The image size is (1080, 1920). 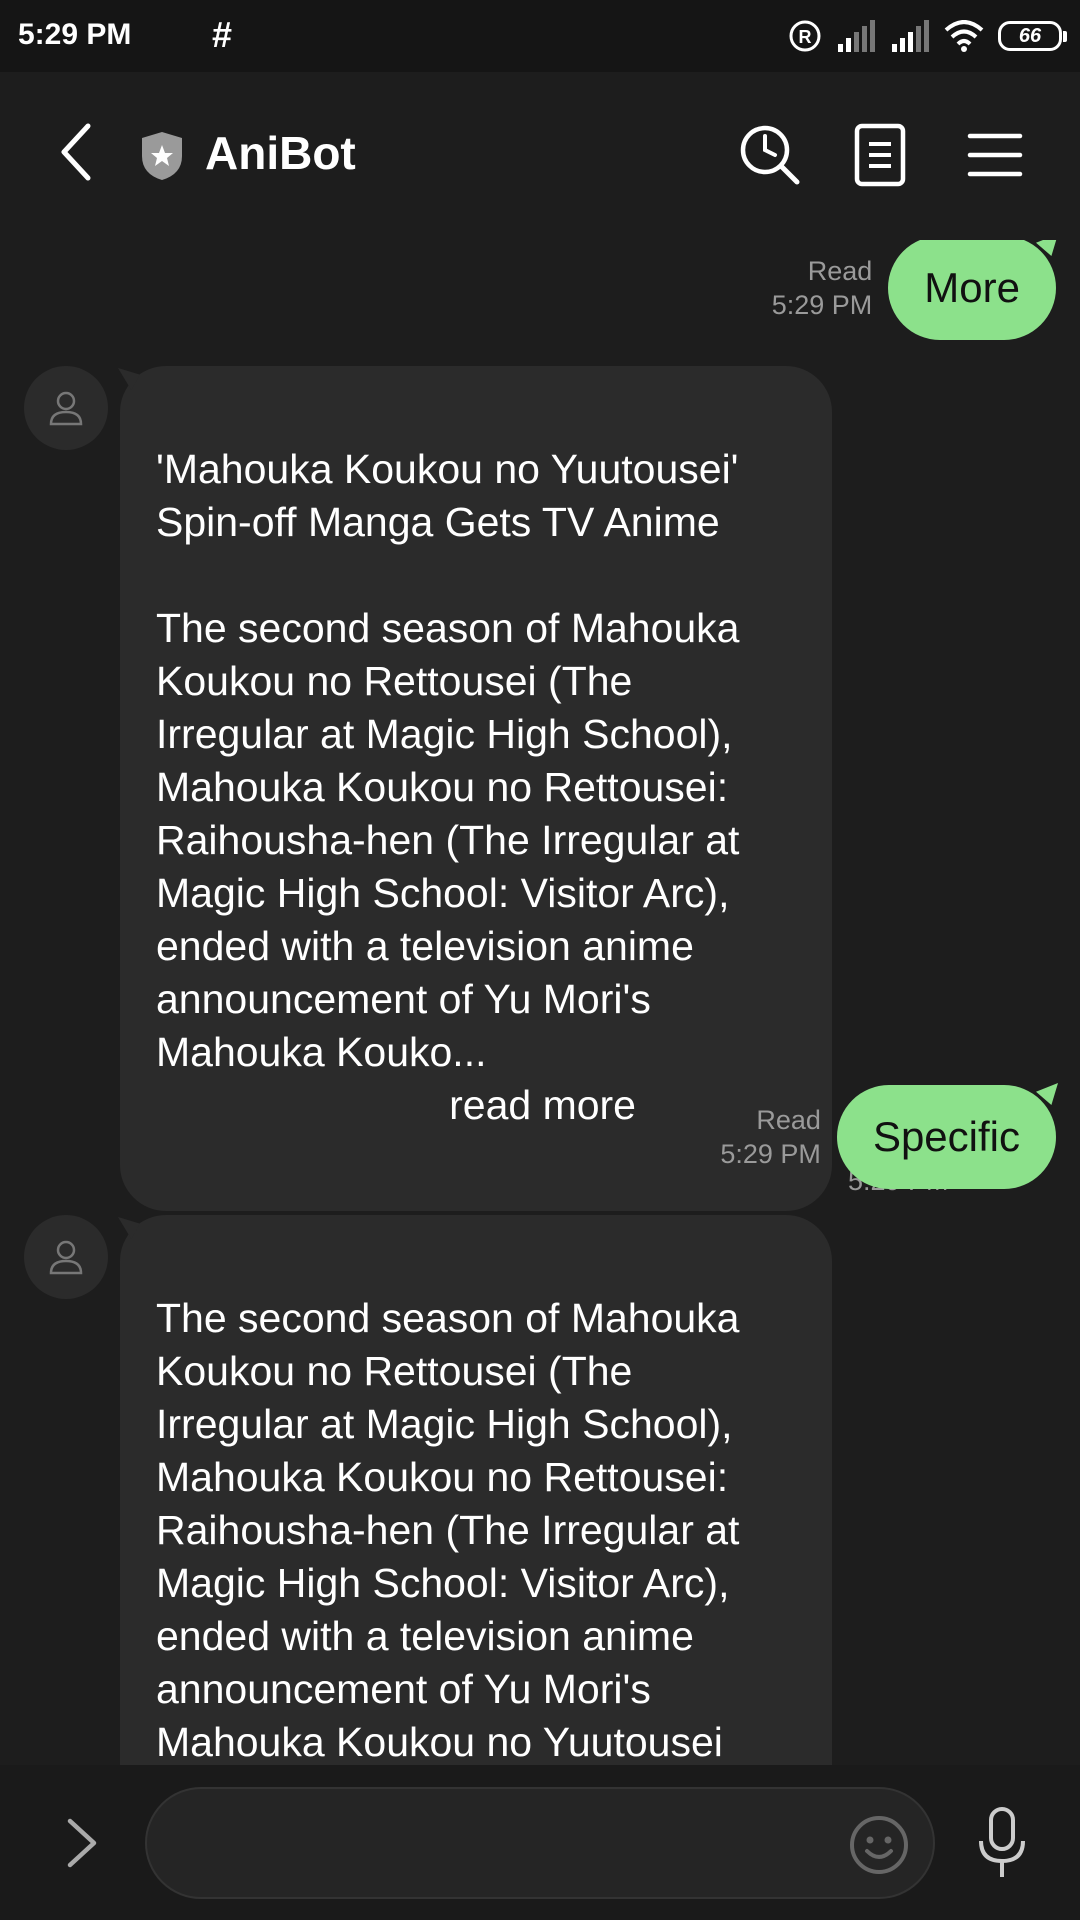 I want to click on outgoing-message: Read 5:29 PM More, so click(x=914, y=290).